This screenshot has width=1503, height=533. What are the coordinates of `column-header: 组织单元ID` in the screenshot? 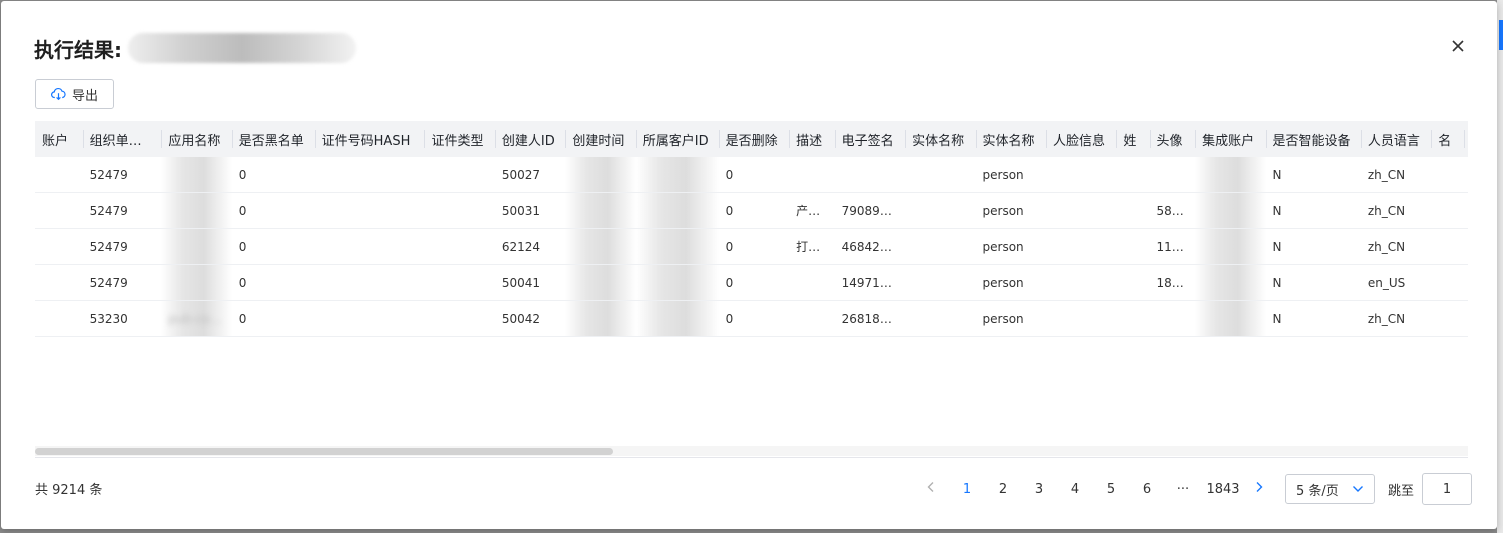 It's located at (122, 139).